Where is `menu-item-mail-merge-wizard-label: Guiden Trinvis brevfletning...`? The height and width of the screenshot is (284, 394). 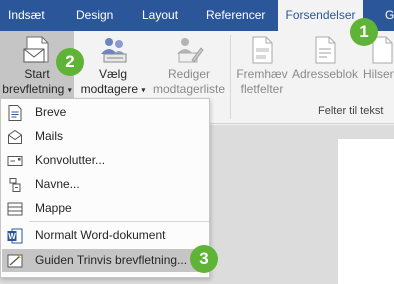 menu-item-mail-merge-wizard-label: Guiden Trinvis brevfletning... is located at coordinates (111, 260).